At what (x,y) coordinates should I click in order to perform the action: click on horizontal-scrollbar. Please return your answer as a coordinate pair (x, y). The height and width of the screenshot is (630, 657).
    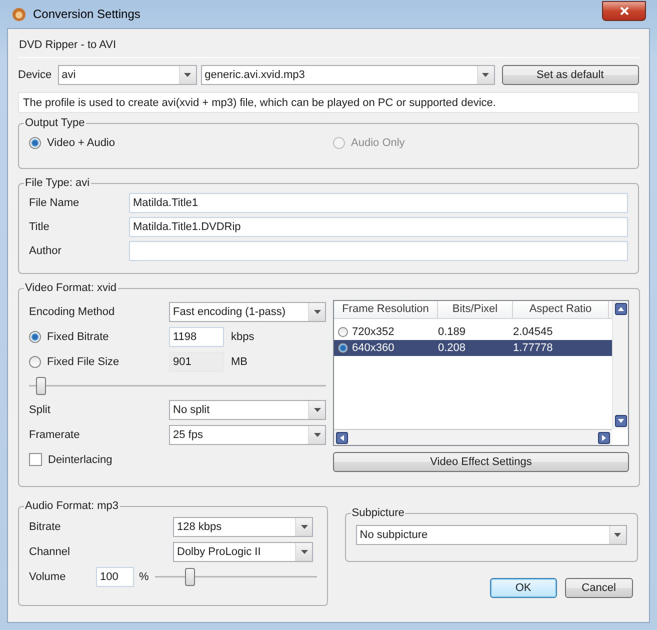
    Looking at the image, I should click on (473, 437).